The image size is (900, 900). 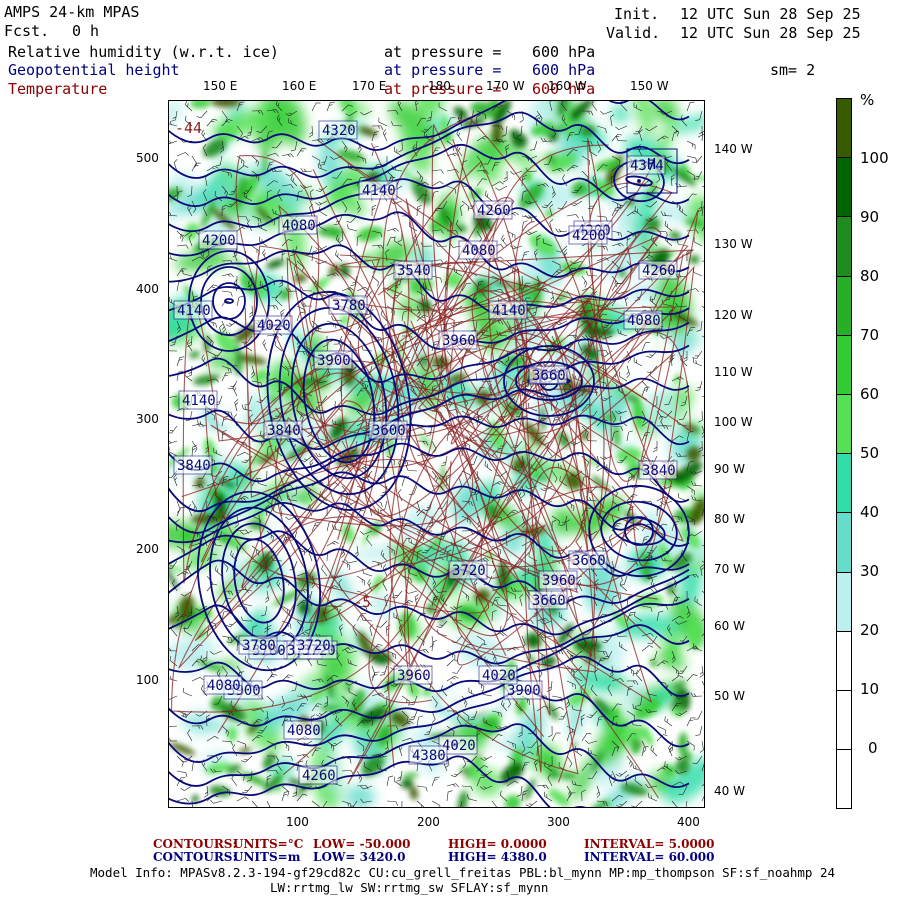 What do you see at coordinates (639, 361) in the screenshot?
I see `dry-area` at bounding box center [639, 361].